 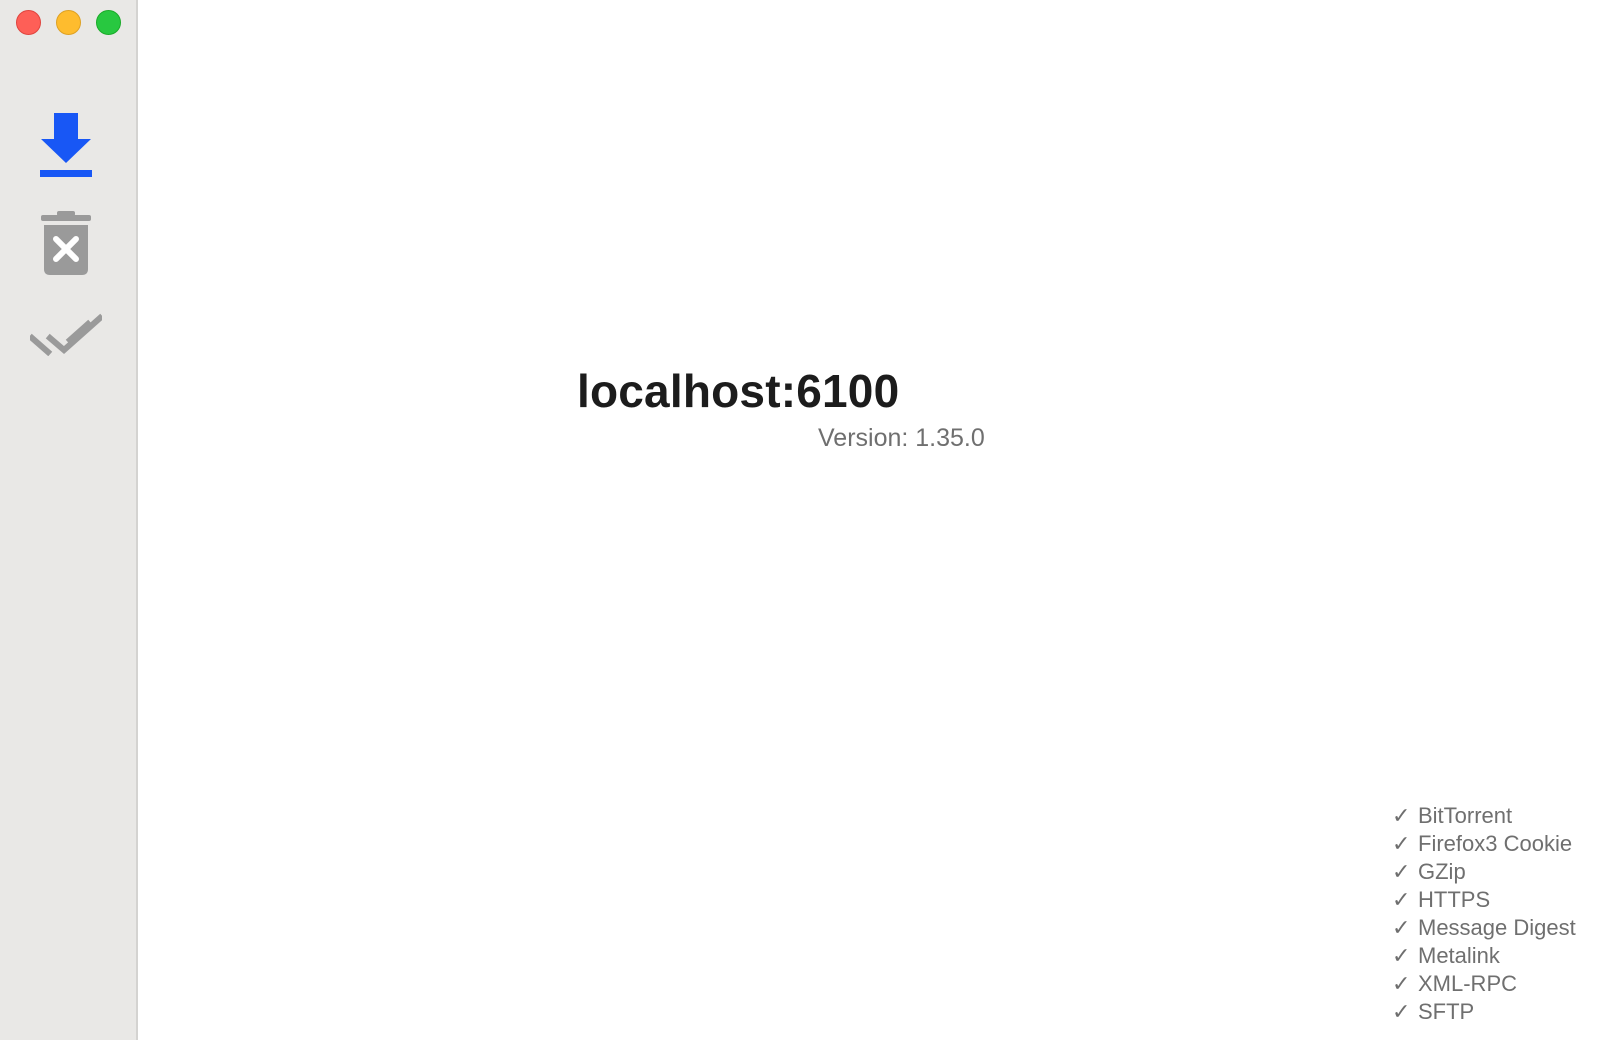 I want to click on host-title: localhost:6100, so click(x=738, y=391).